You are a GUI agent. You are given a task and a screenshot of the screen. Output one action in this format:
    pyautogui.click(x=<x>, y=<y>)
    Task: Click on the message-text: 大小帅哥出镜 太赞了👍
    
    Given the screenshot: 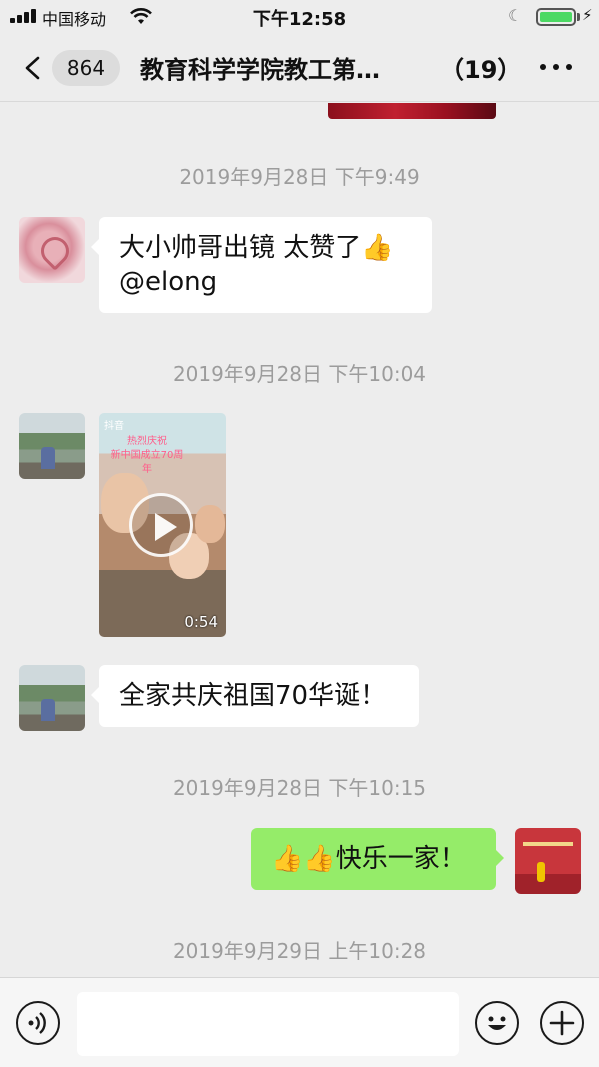 What is the action you would take?
    pyautogui.click(x=256, y=248)
    